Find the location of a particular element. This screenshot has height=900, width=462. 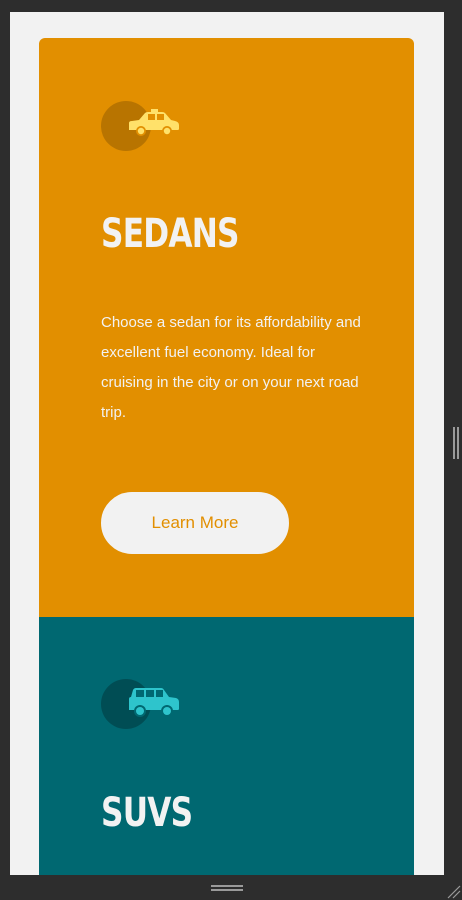

learn-more-button: Learn More is located at coordinates (195, 523).